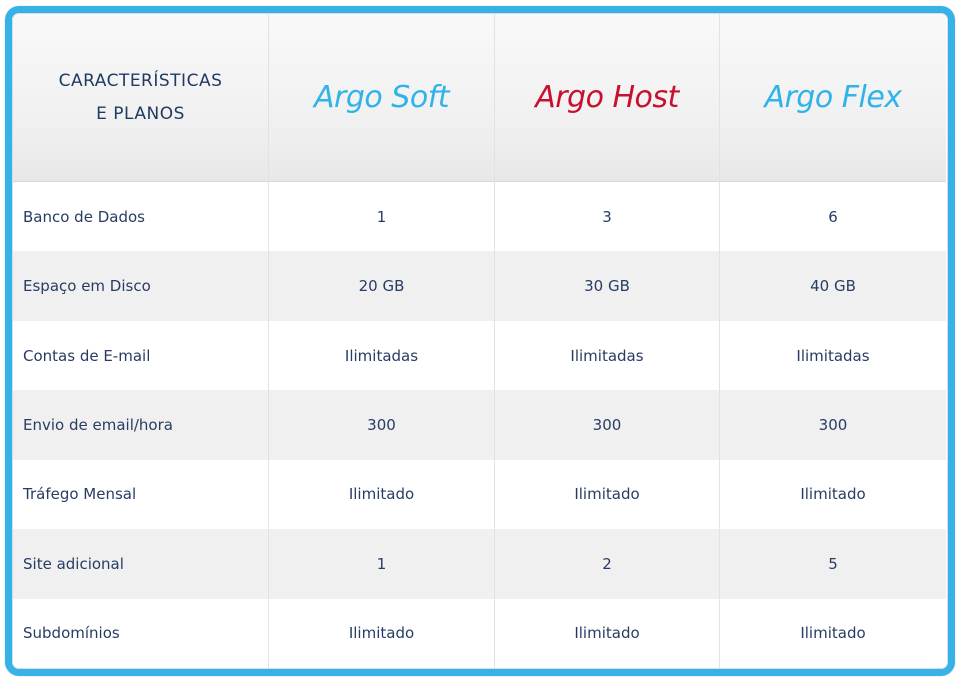 This screenshot has width=960, height=680. I want to click on row-value: 30 GB, so click(607, 286).